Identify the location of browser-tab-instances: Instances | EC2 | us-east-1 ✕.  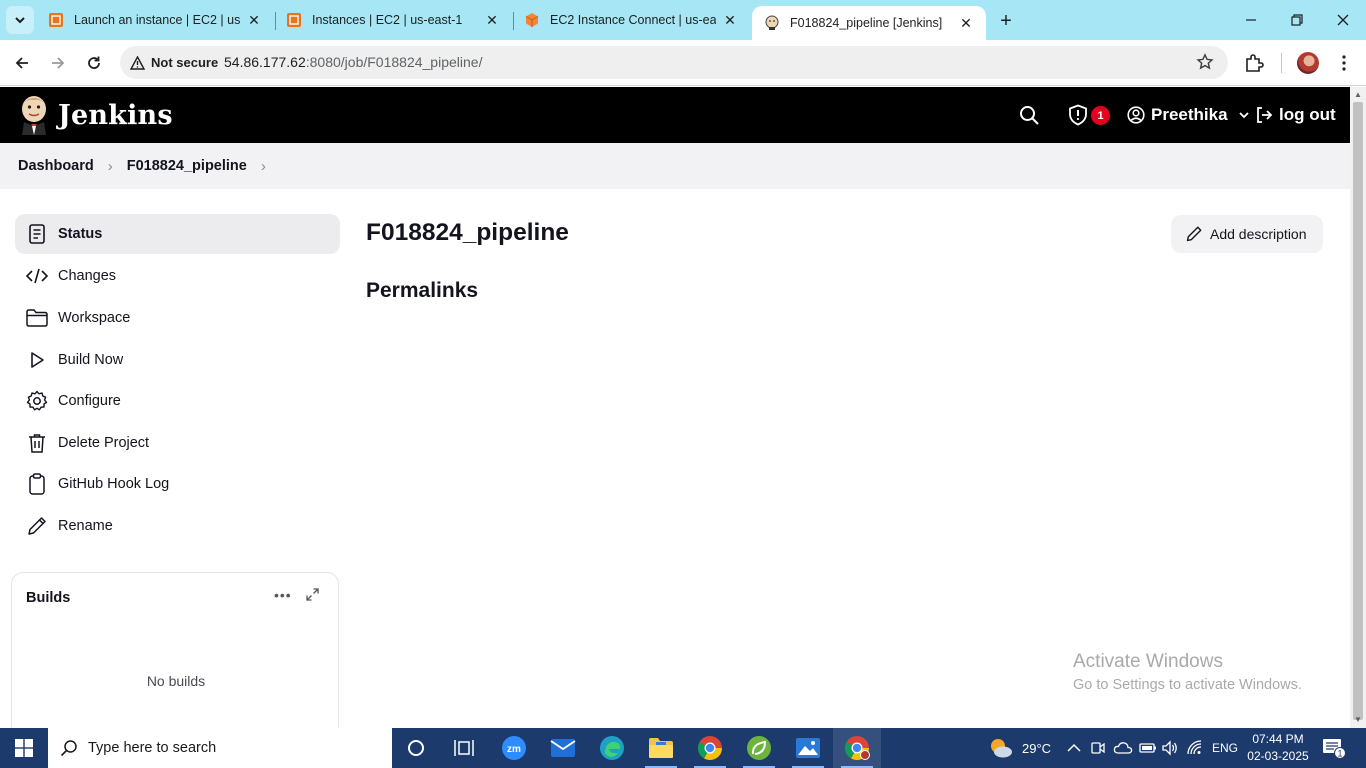
(393, 20).